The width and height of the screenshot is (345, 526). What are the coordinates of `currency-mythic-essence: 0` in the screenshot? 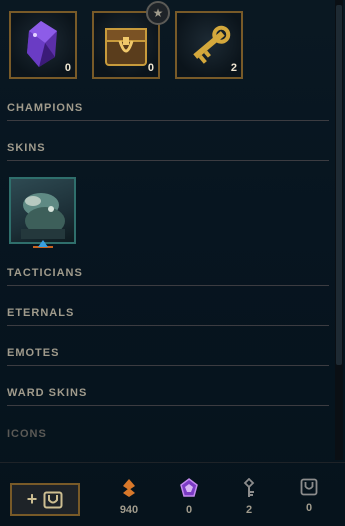 It's located at (189, 500).